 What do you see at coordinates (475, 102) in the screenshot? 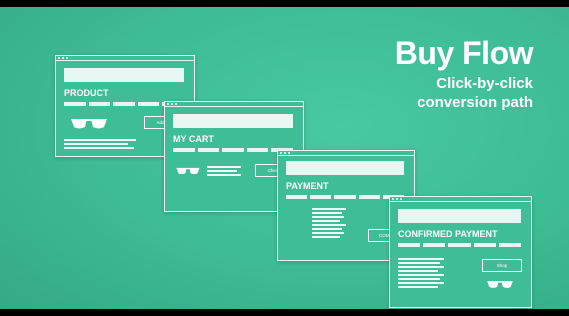
I see `headline-subtitle-line2: conversion path` at bounding box center [475, 102].